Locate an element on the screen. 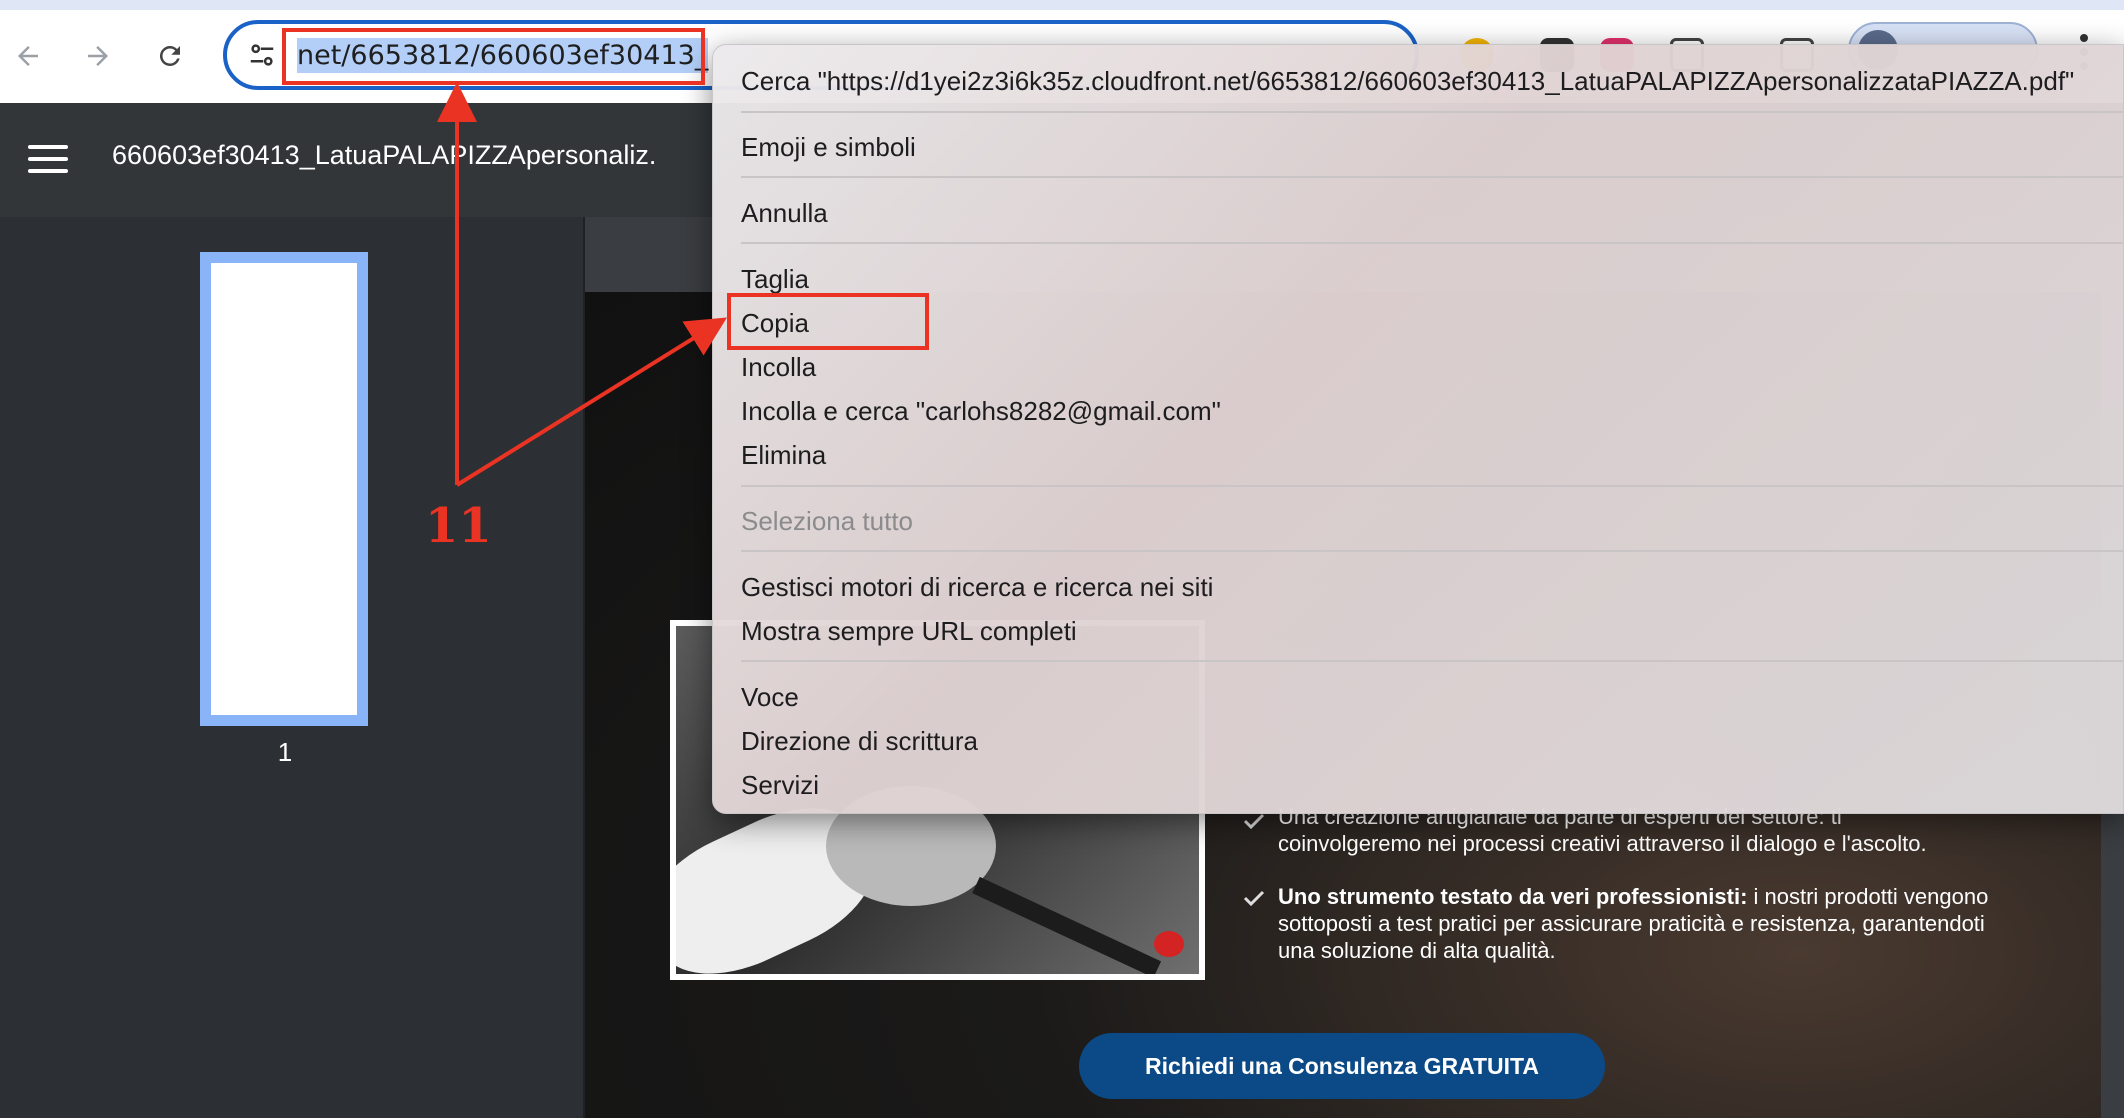 This screenshot has height=1118, width=2124. annotation-arrows is located at coordinates (582, 284).